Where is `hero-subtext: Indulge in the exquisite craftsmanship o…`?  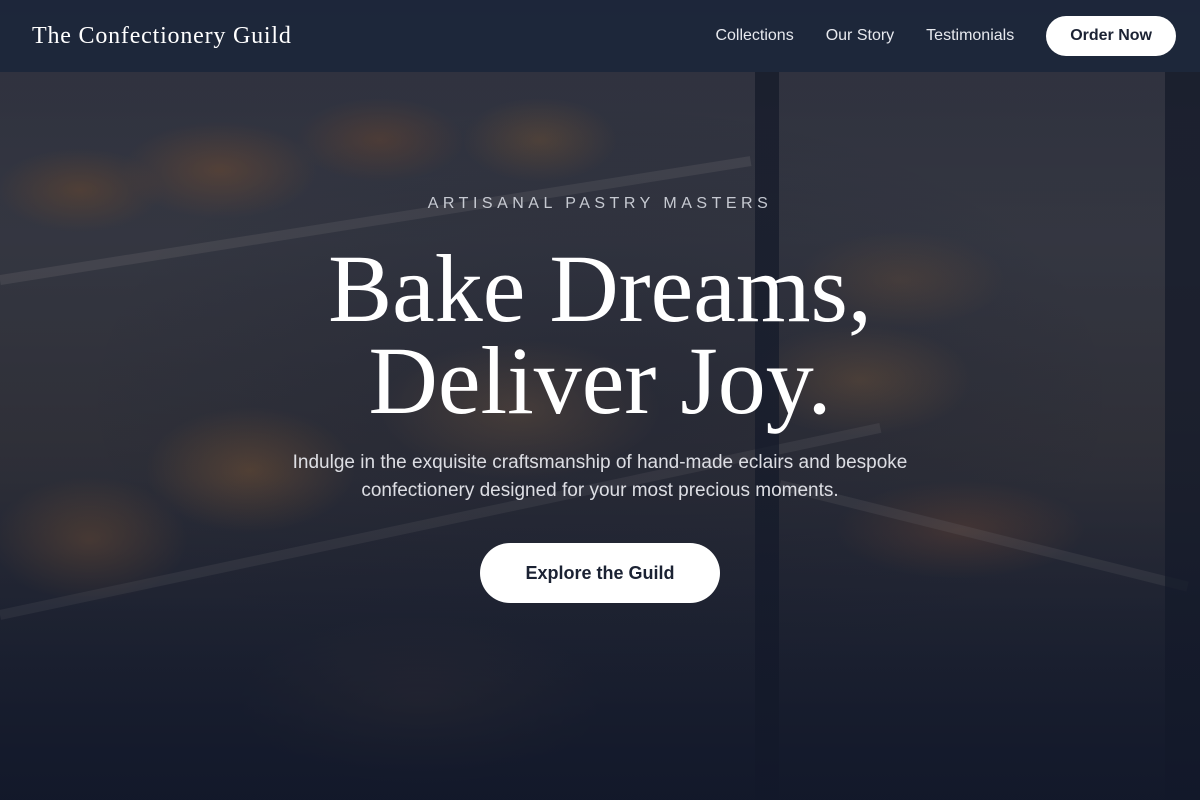 hero-subtext: Indulge in the exquisite craftsmanship o… is located at coordinates (600, 476).